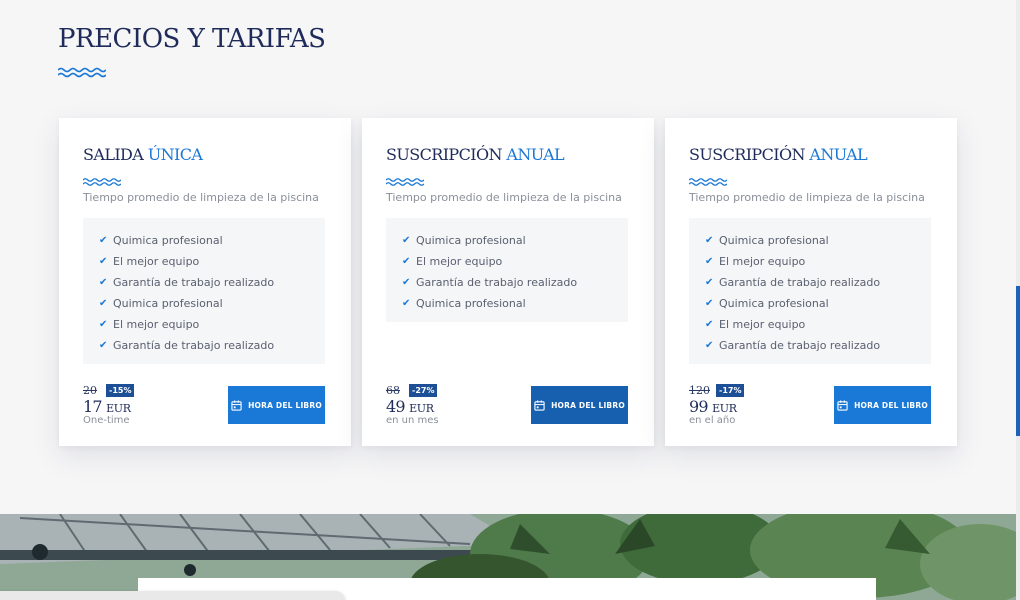 Image resolution: width=1020 pixels, height=600 pixels. What do you see at coordinates (713, 406) in the screenshot?
I see `price: 99 EUR` at bounding box center [713, 406].